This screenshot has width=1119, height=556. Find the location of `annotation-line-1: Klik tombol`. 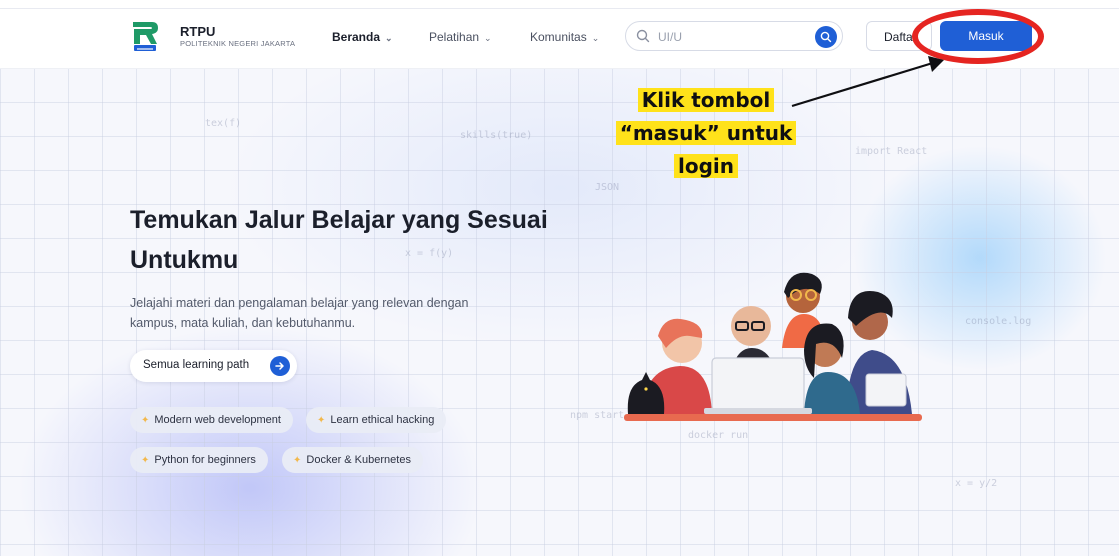

annotation-line-1: Klik tombol is located at coordinates (706, 100).